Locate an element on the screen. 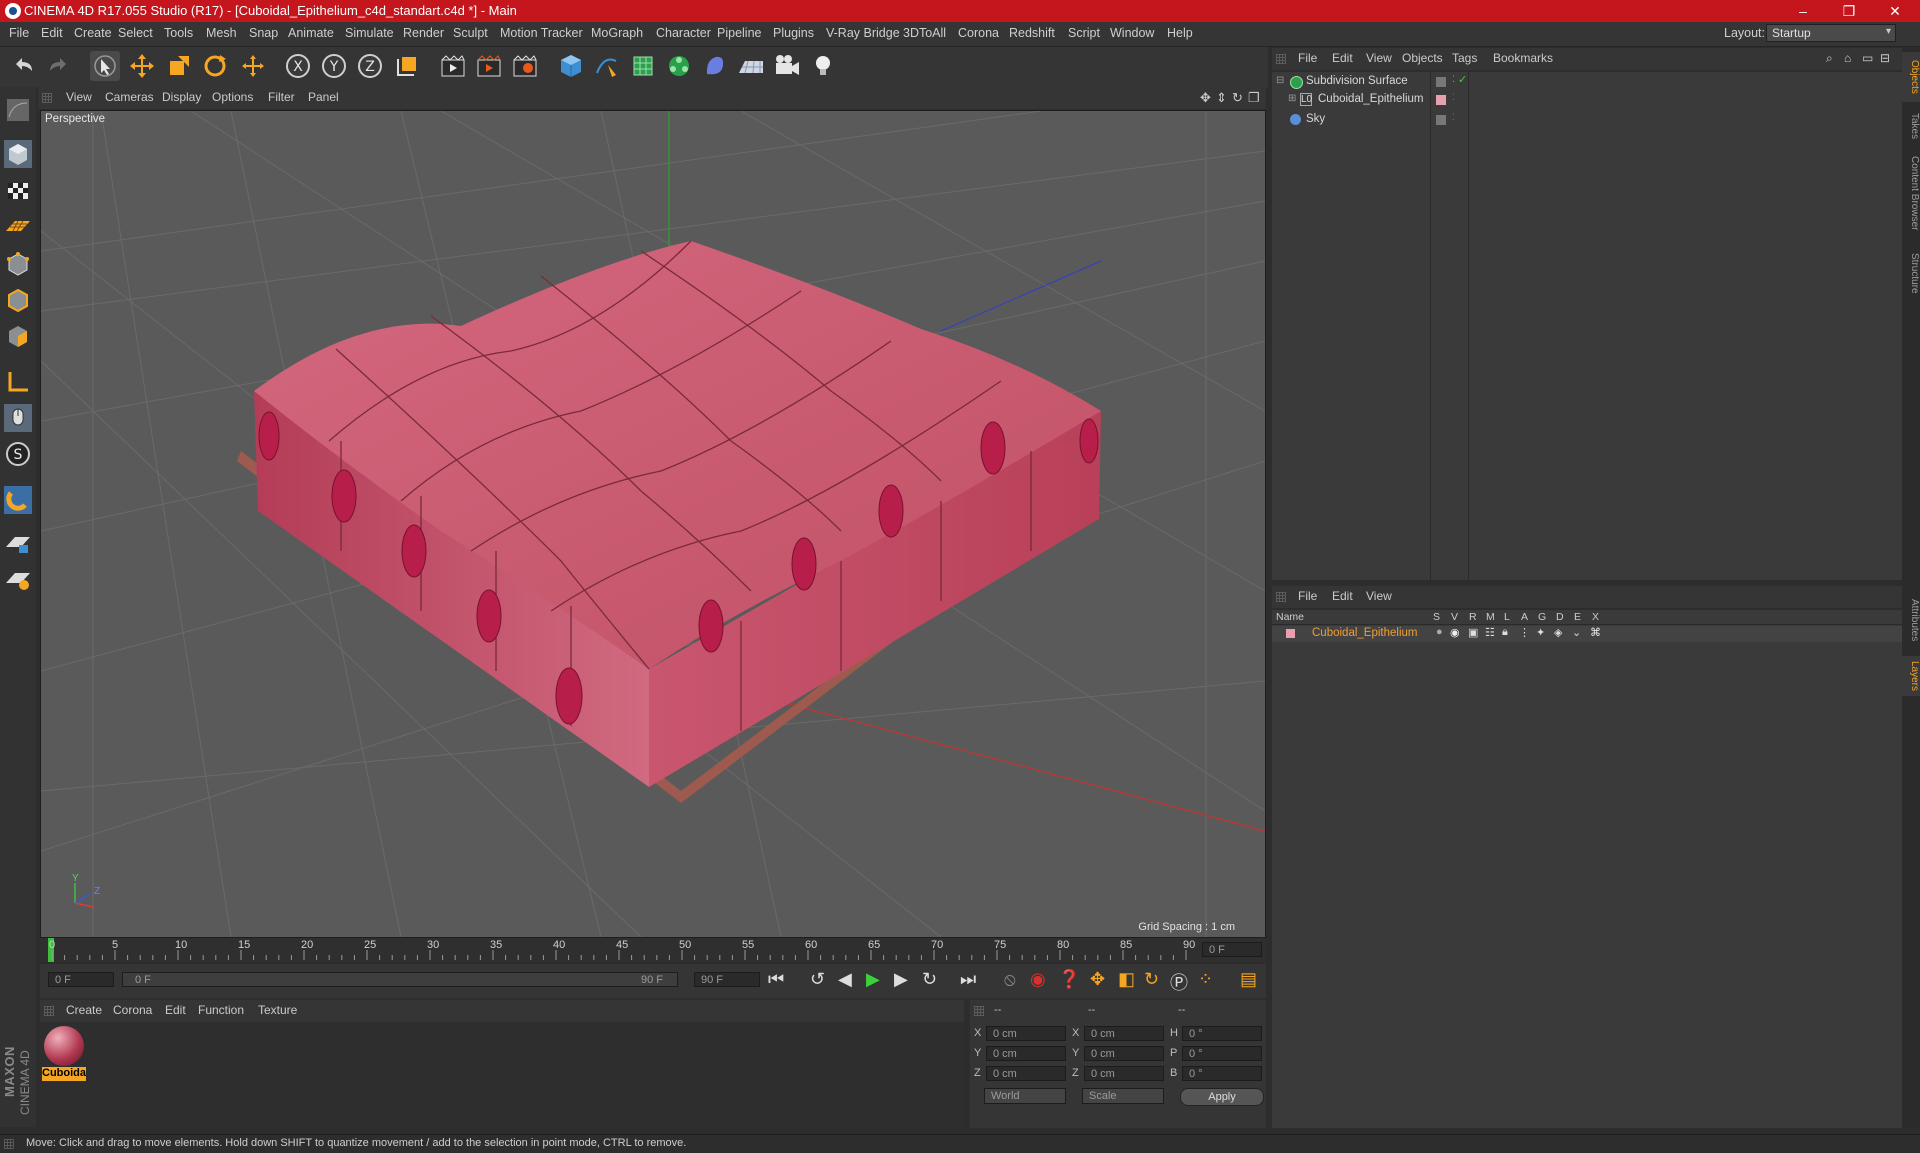  timeline-window-icon: ▤ is located at coordinates (1248, 979).